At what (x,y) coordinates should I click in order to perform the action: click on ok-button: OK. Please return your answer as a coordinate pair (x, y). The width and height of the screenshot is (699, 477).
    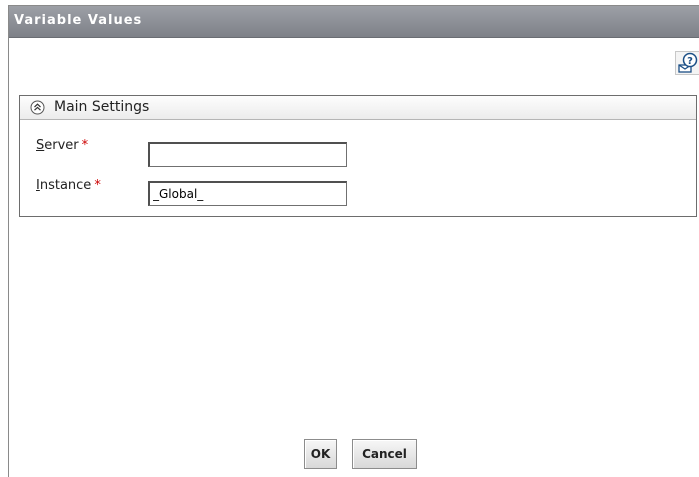
    Looking at the image, I should click on (320, 454).